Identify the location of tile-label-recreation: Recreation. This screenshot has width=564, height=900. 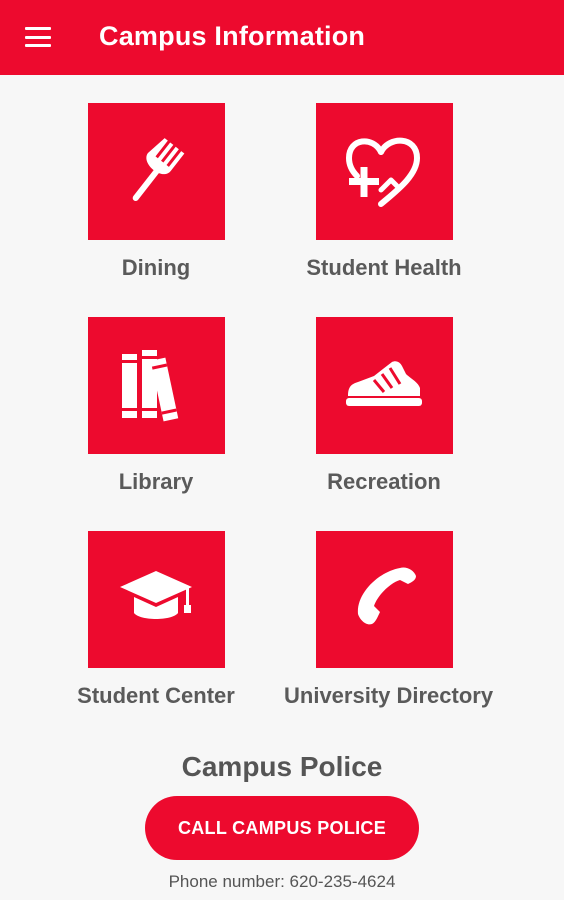
(384, 481).